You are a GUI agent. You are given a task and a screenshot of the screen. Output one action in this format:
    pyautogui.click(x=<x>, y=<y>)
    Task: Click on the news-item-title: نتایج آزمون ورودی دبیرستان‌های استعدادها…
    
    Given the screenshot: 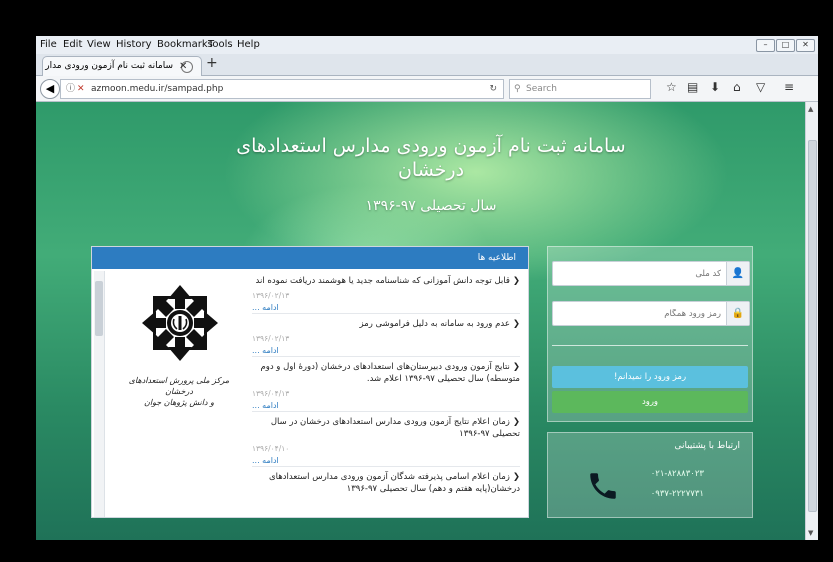 What is the action you would take?
    pyautogui.click(x=386, y=373)
    